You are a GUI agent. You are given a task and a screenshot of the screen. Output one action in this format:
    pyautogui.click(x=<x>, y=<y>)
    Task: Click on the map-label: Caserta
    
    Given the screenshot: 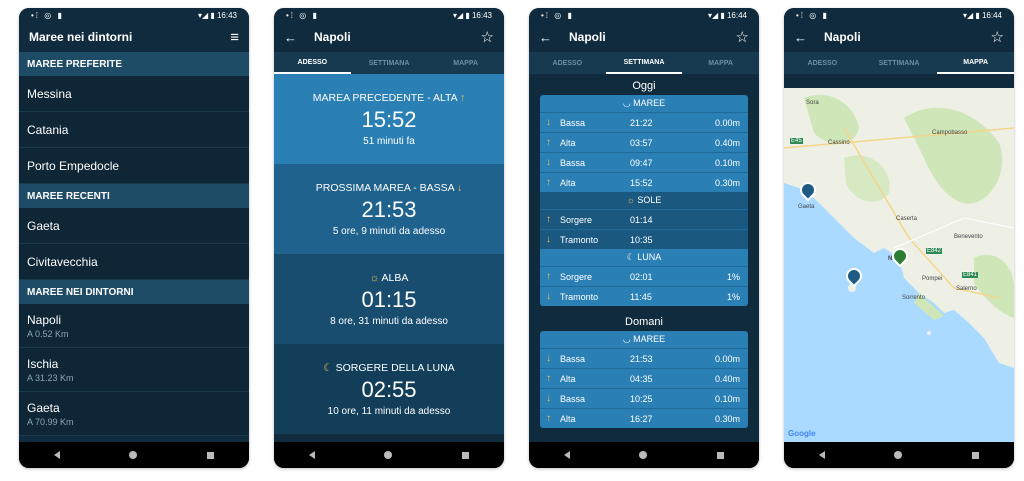 What is the action you would take?
    pyautogui.click(x=907, y=219)
    